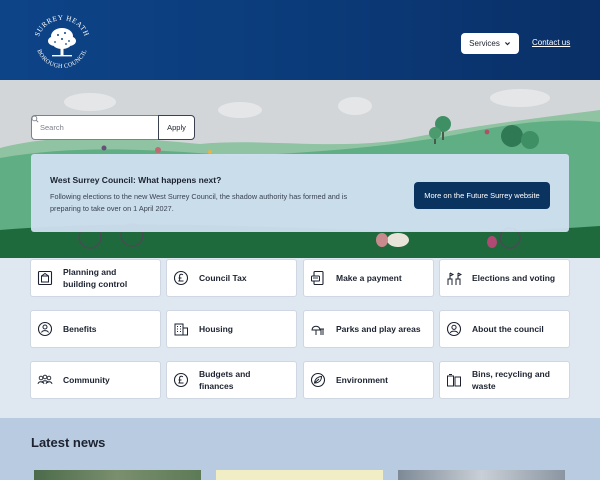 The image size is (600, 480). I want to click on tile-elections: Elections and voting, so click(504, 278).